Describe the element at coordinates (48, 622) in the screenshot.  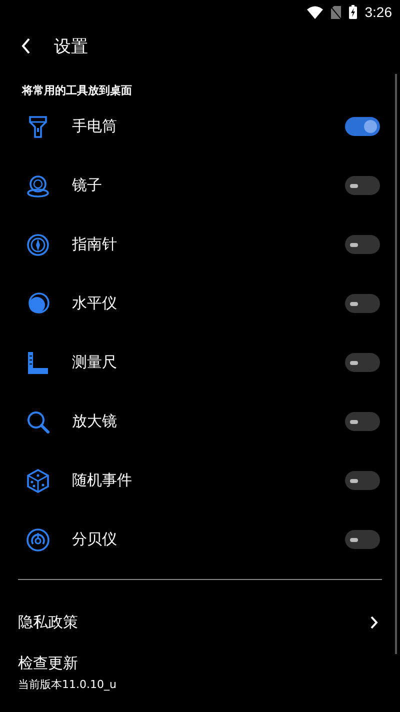
I see `privacy-policy-link: 隐私政策` at that location.